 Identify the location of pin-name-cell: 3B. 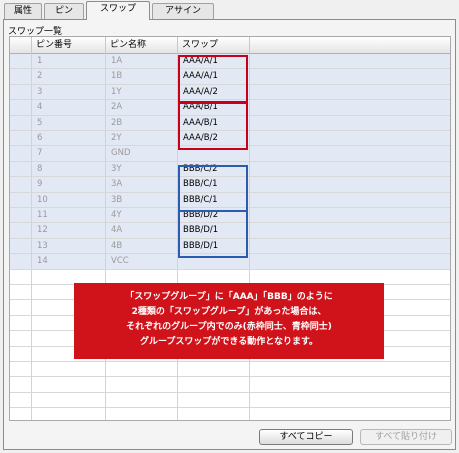
(142, 200).